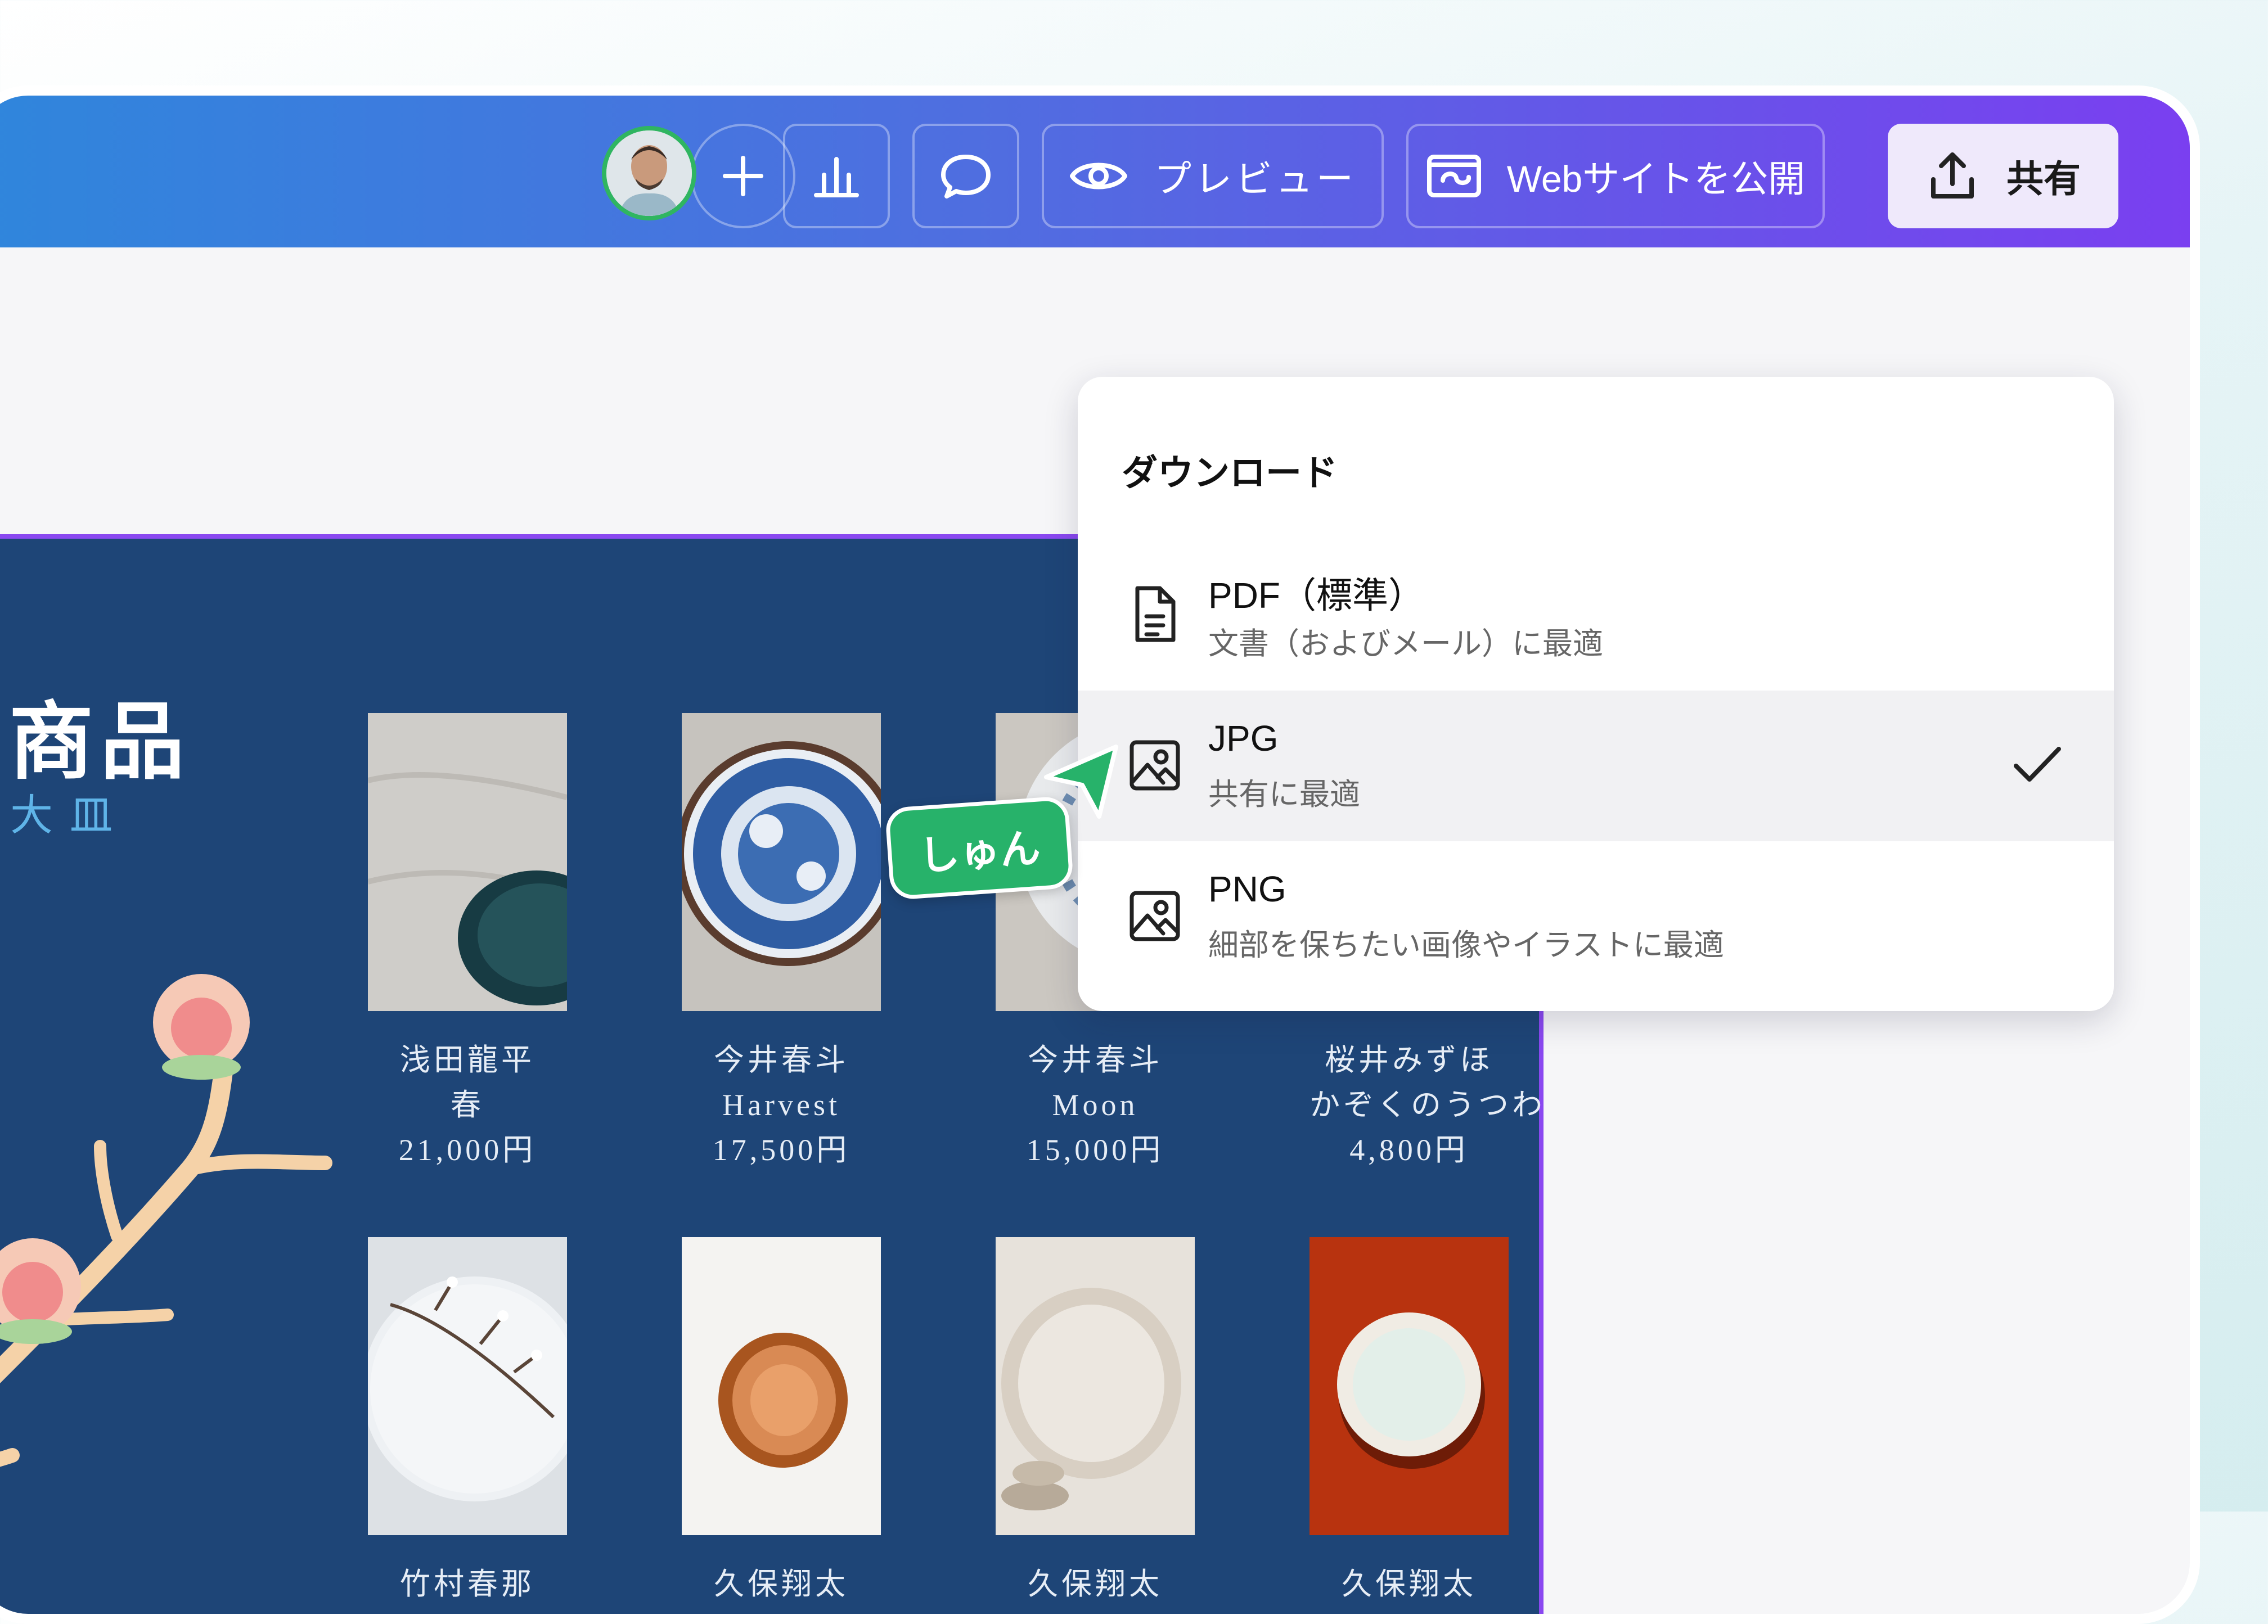 The width and height of the screenshot is (2268, 1624). I want to click on preview-label: プレビュー, so click(1255, 179).